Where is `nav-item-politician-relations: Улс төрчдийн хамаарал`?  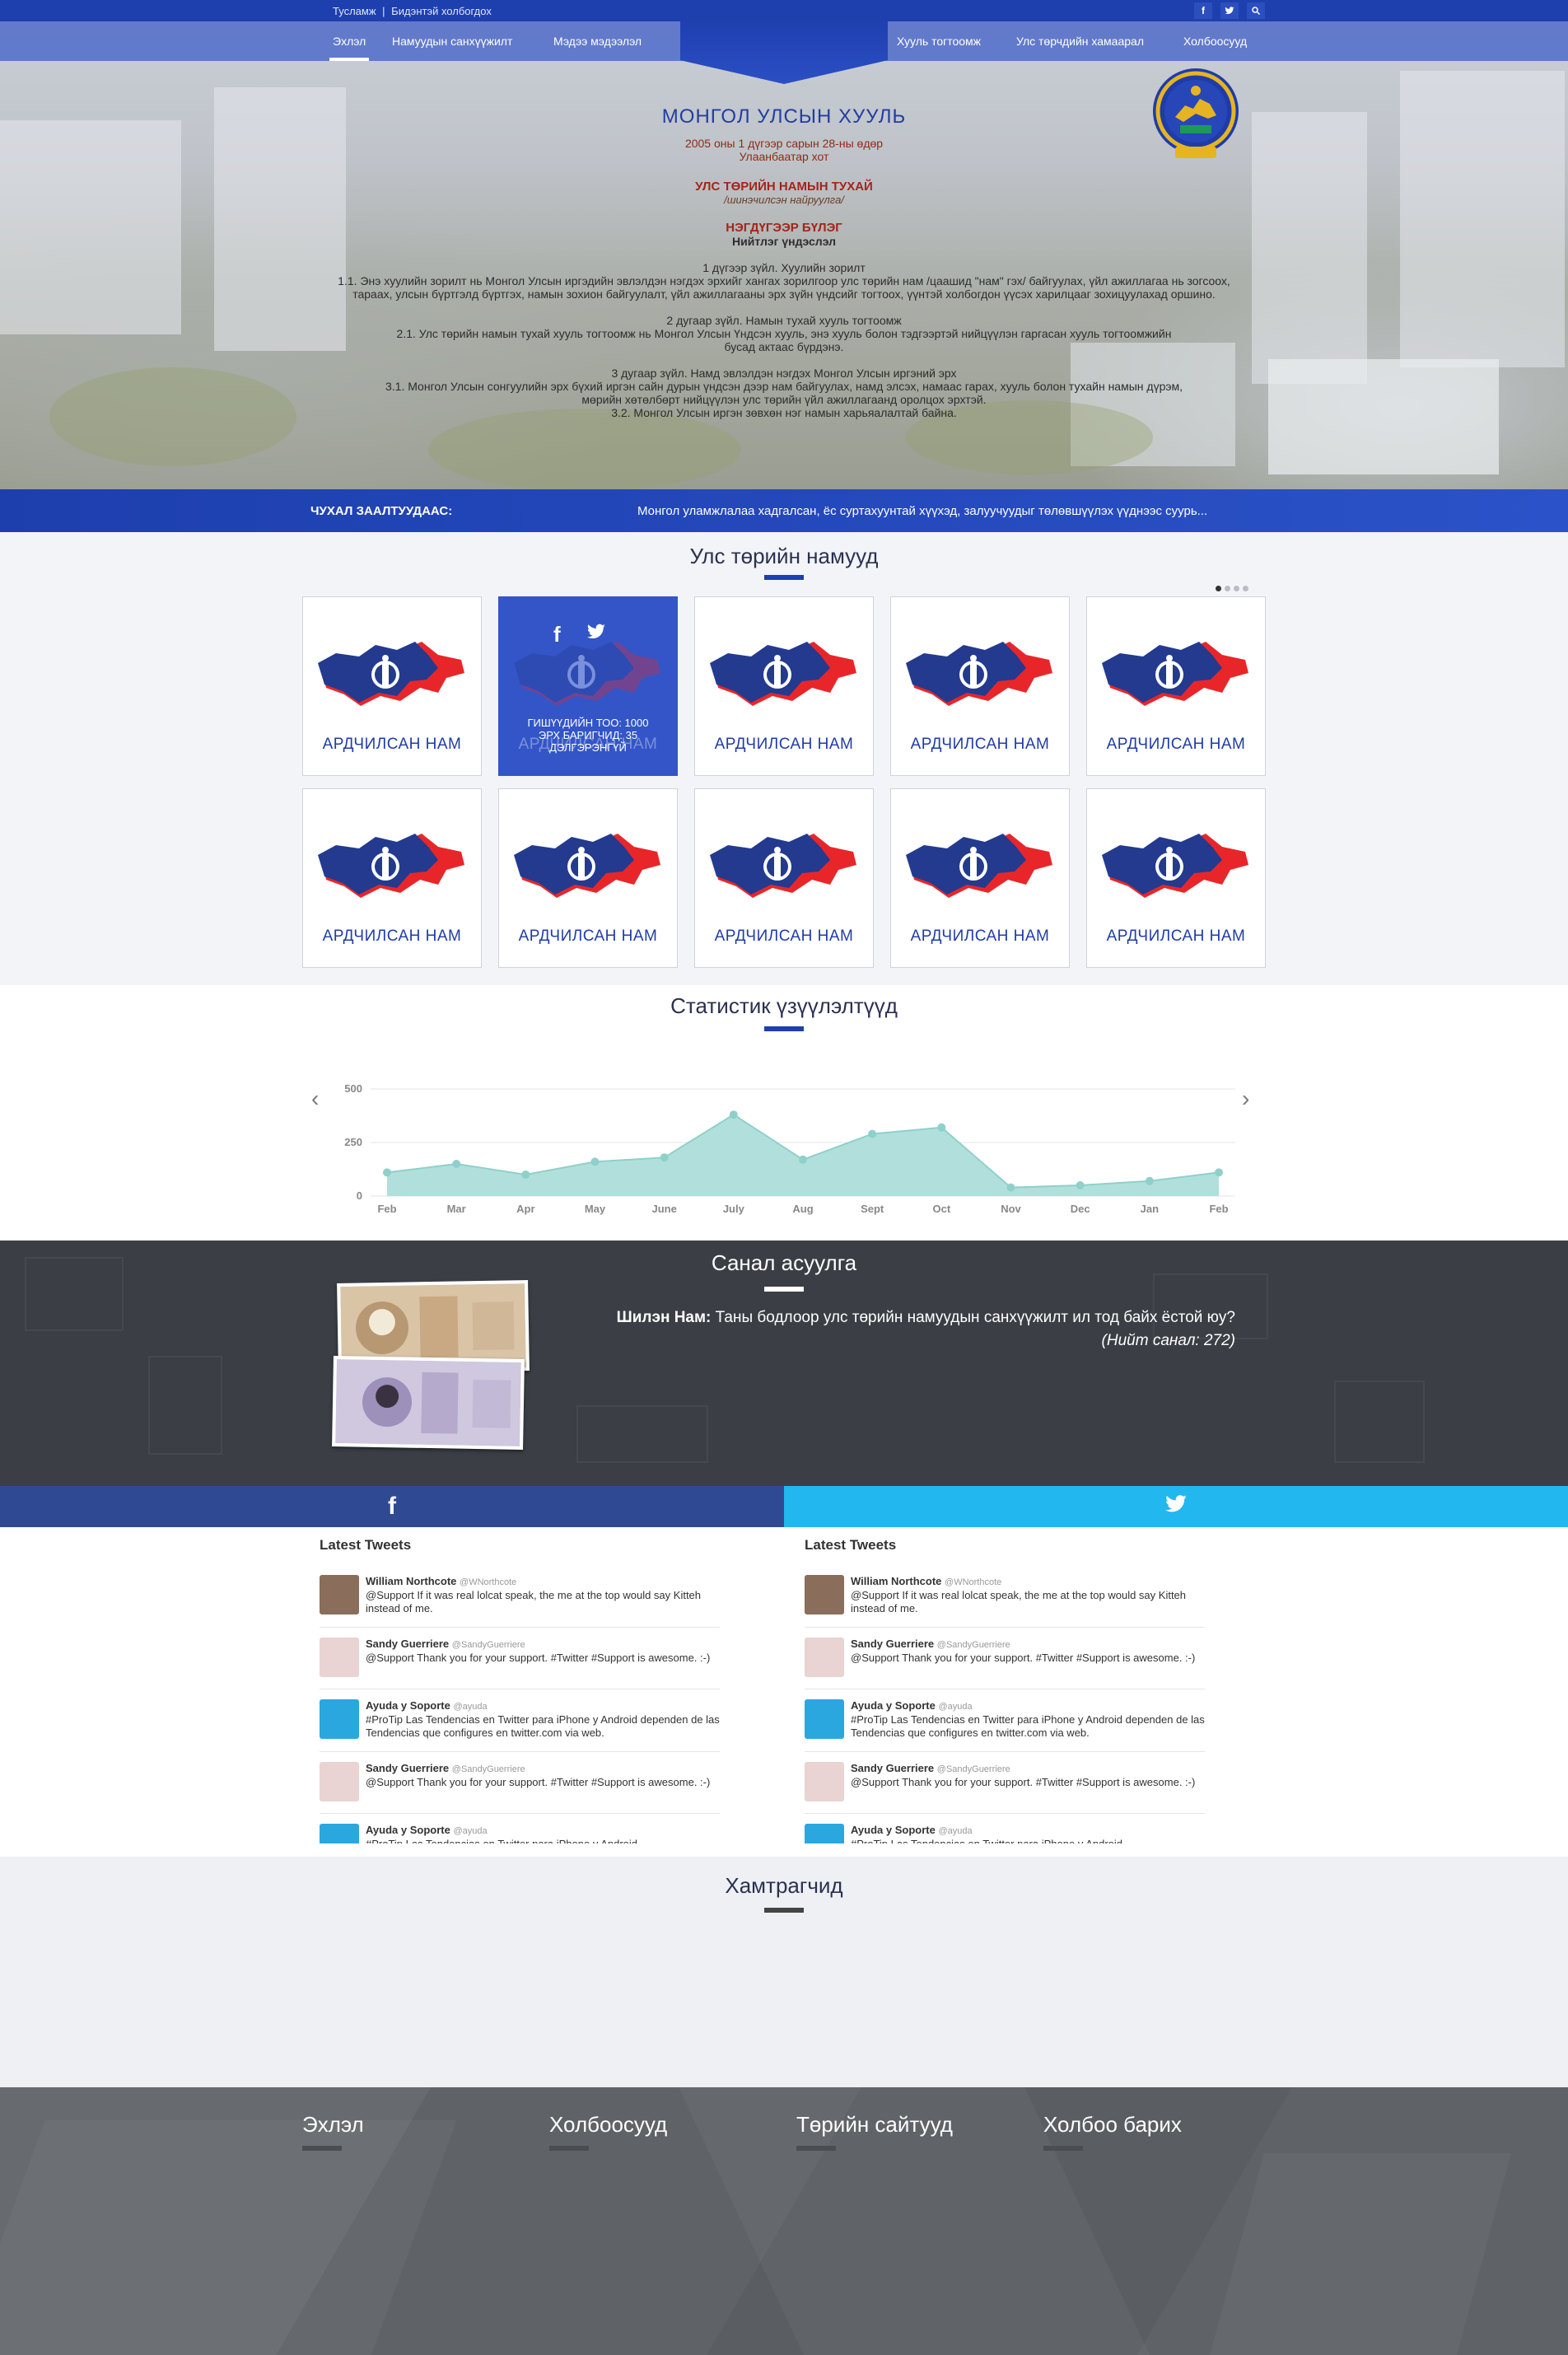 nav-item-politician-relations: Улс төрчдийн хамаарал is located at coordinates (1080, 41).